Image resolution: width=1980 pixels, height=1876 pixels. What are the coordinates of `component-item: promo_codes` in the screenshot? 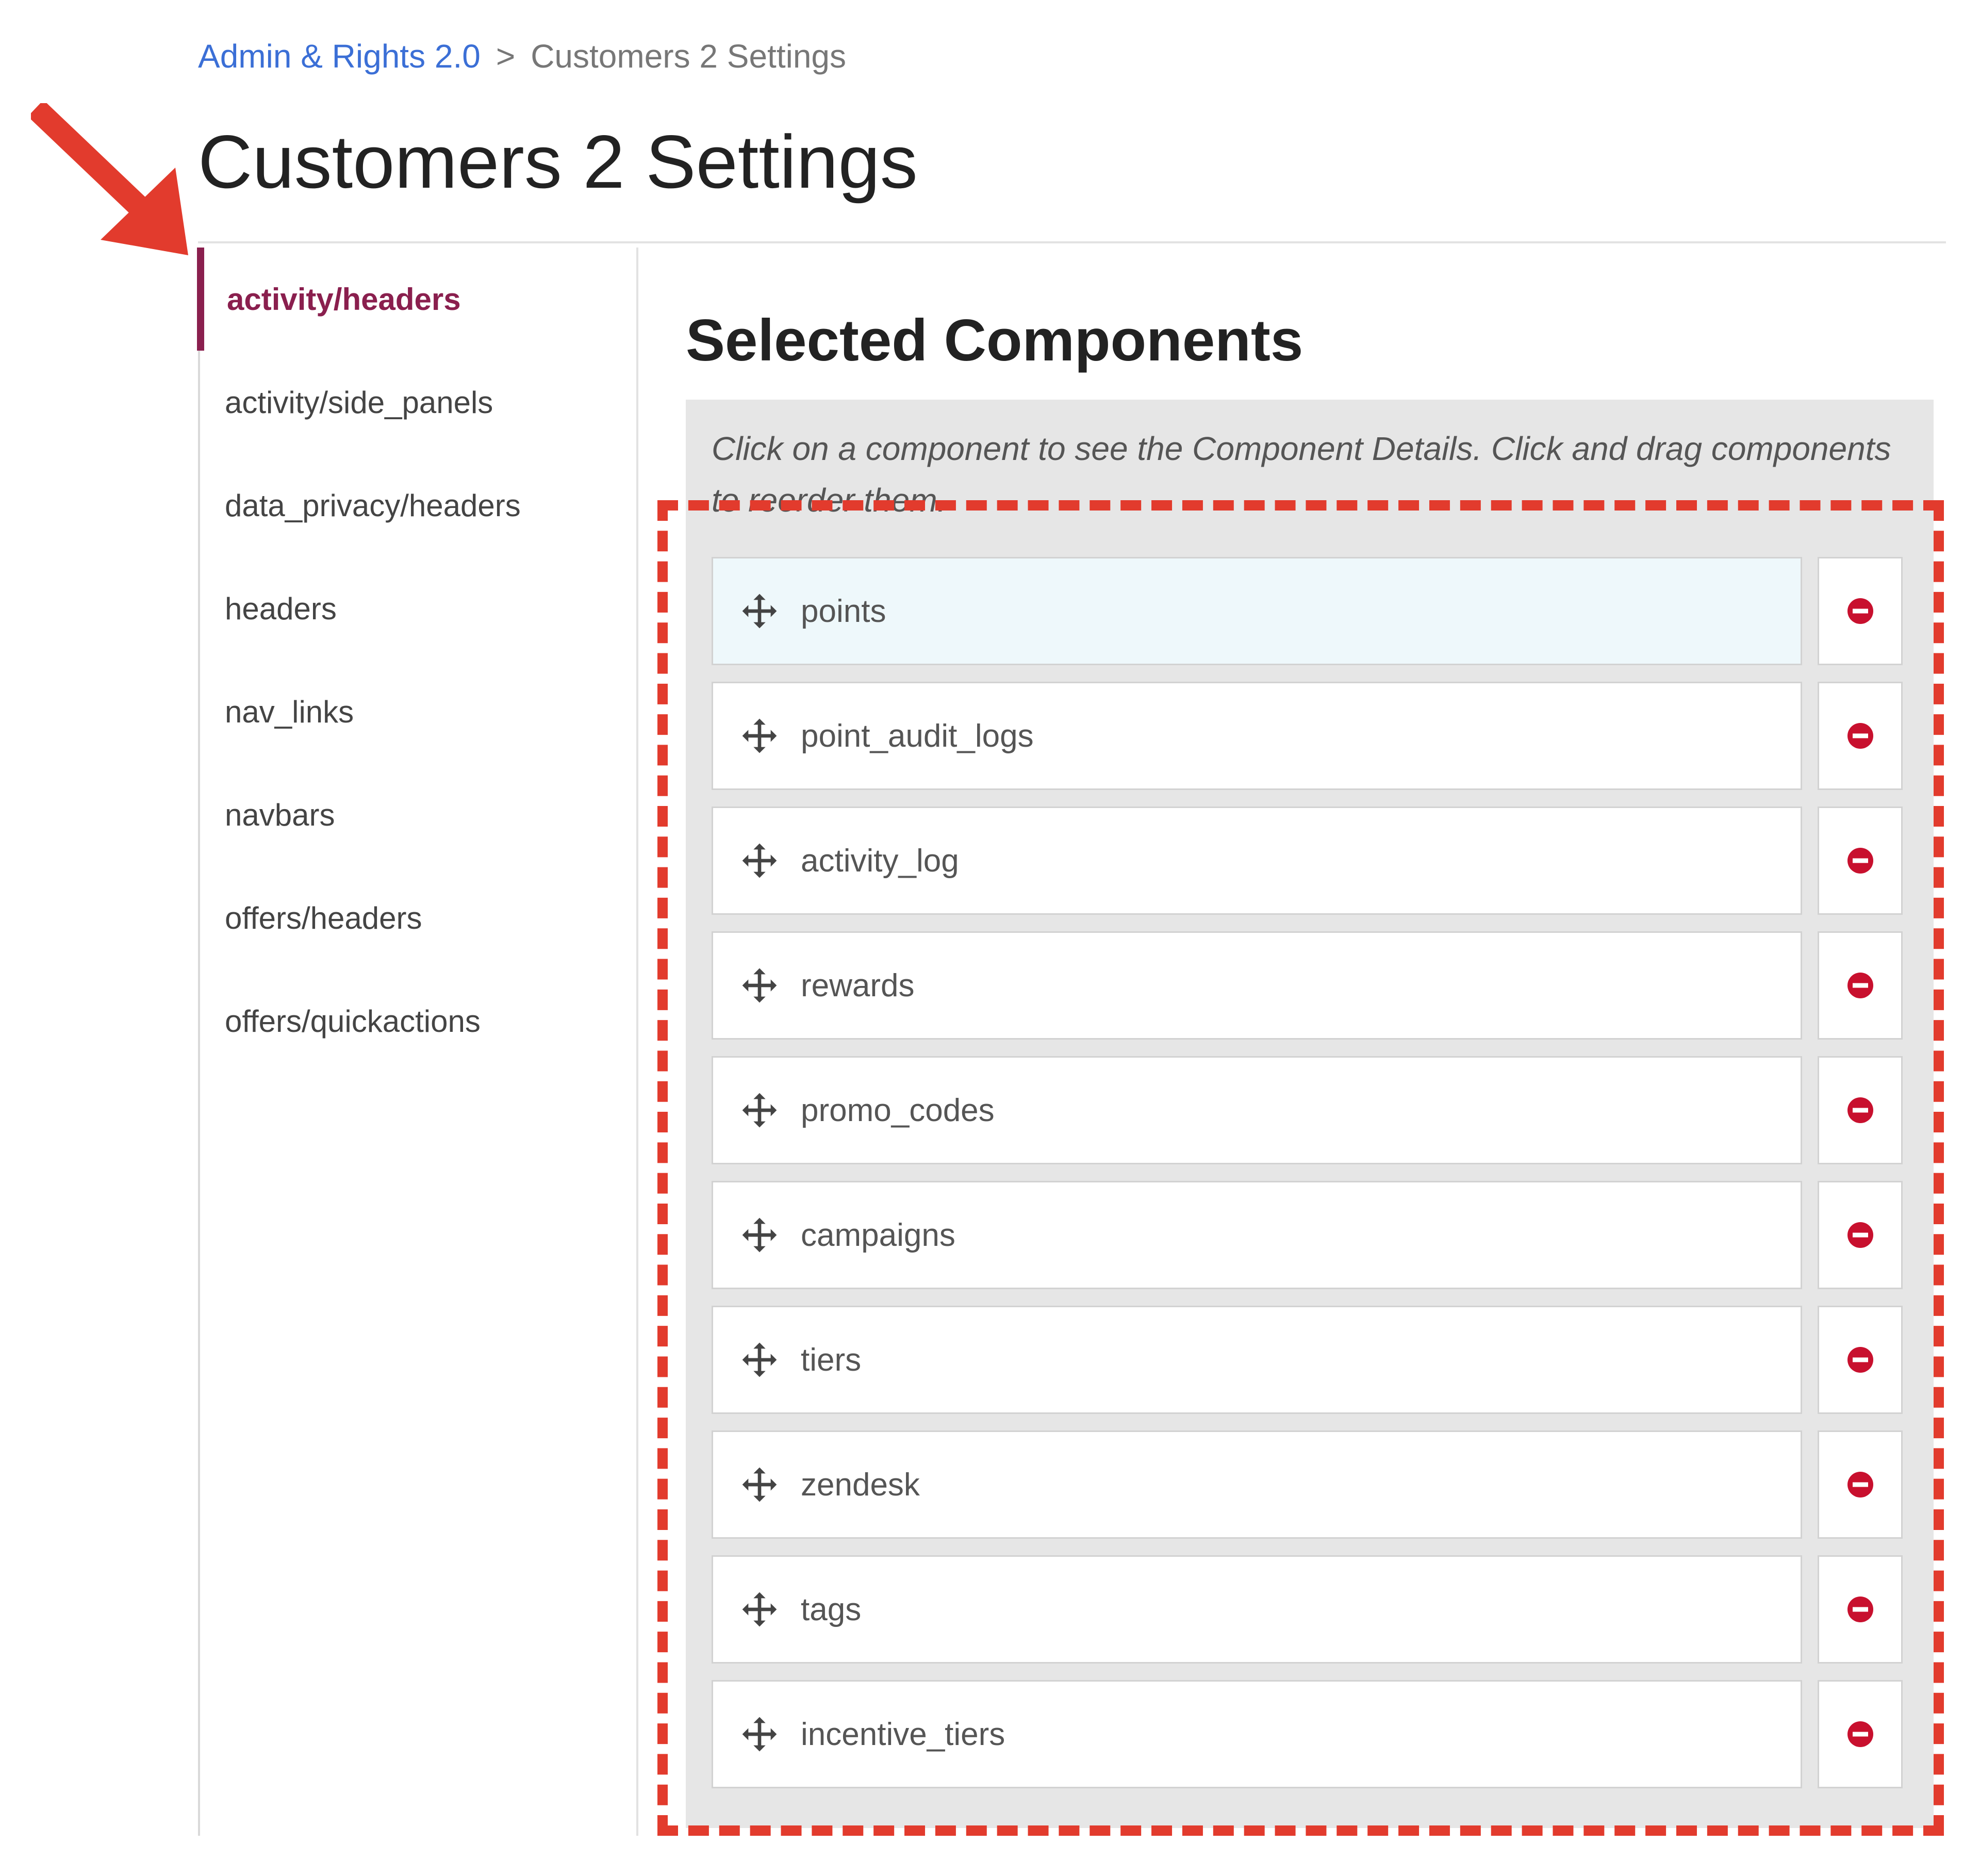 It's located at (1257, 1110).